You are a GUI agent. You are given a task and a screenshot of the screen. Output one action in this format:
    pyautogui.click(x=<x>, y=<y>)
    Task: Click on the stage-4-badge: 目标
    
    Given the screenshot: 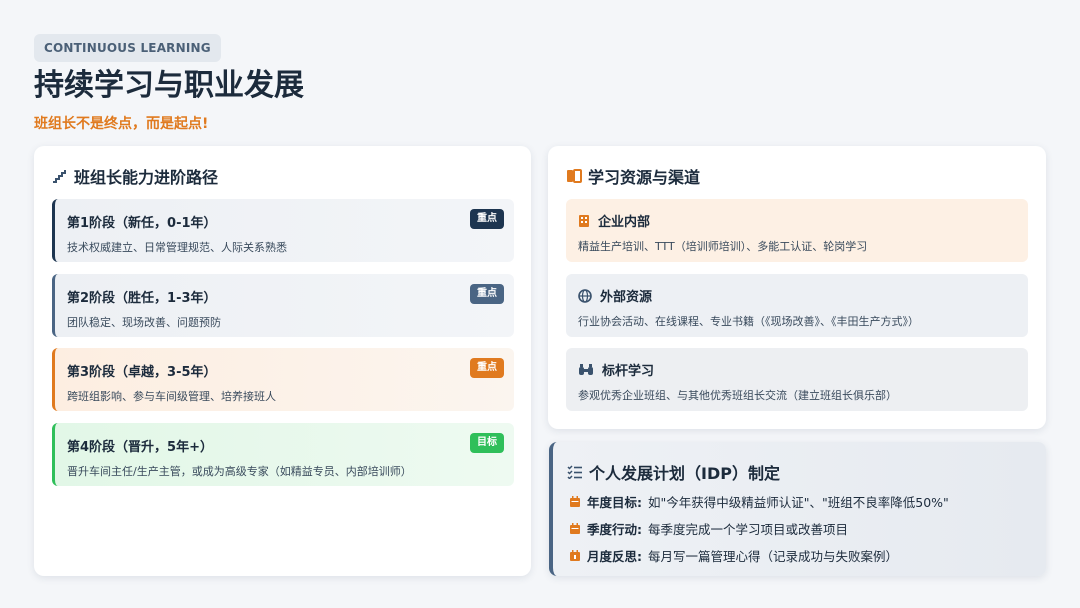 What is the action you would take?
    pyautogui.click(x=487, y=443)
    